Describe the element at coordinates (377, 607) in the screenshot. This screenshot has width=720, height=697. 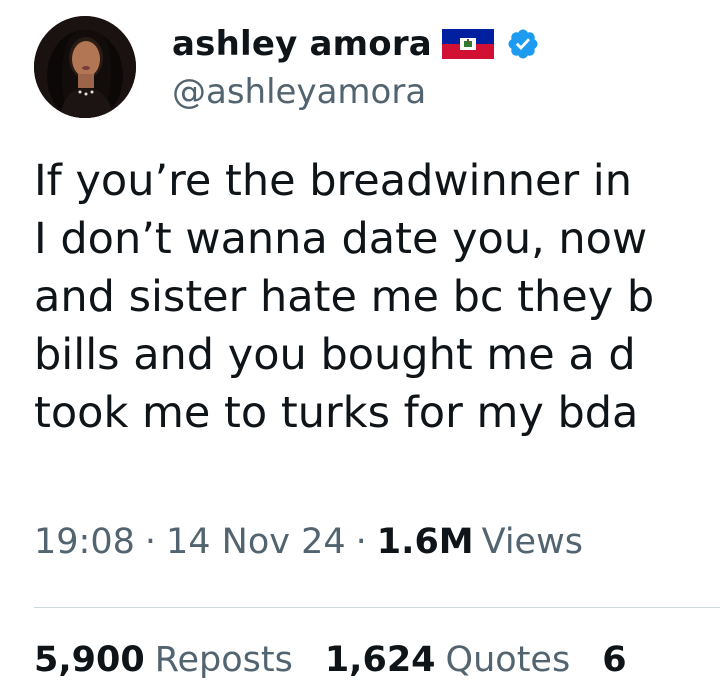
I see `divider` at that location.